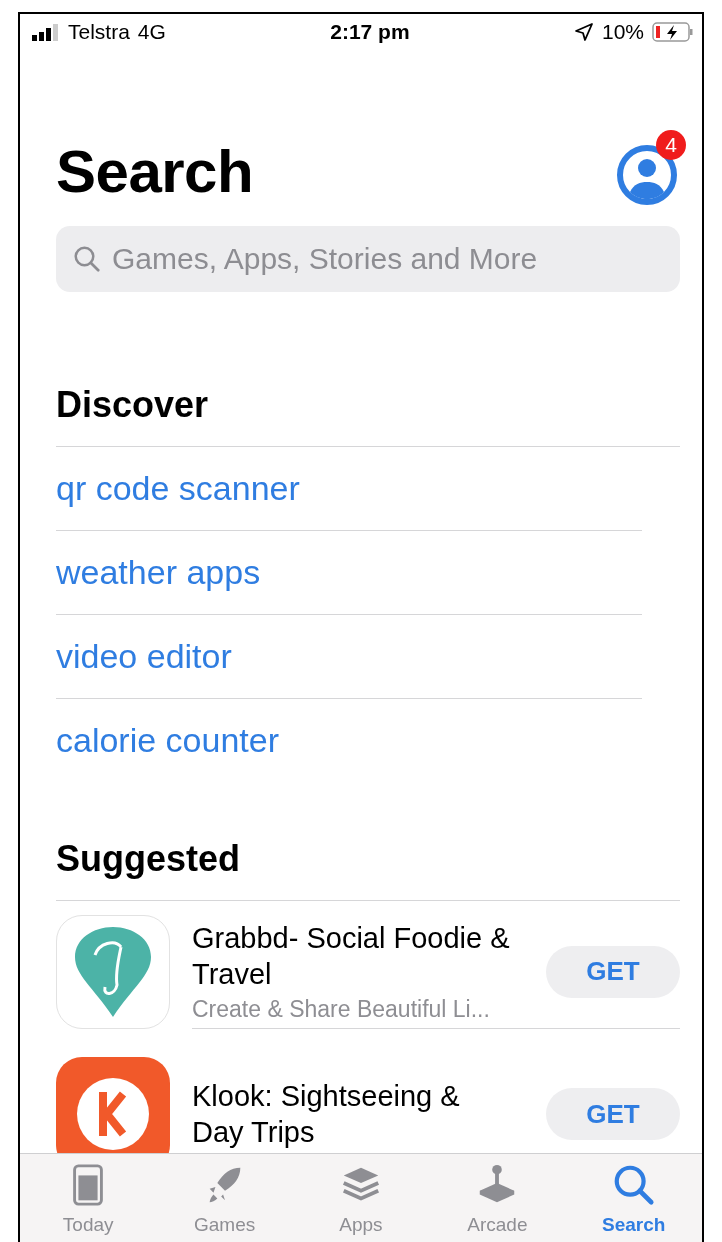 This screenshot has height=1242, width=722. What do you see at coordinates (178, 488) in the screenshot?
I see `discover-link: qr code scanner` at bounding box center [178, 488].